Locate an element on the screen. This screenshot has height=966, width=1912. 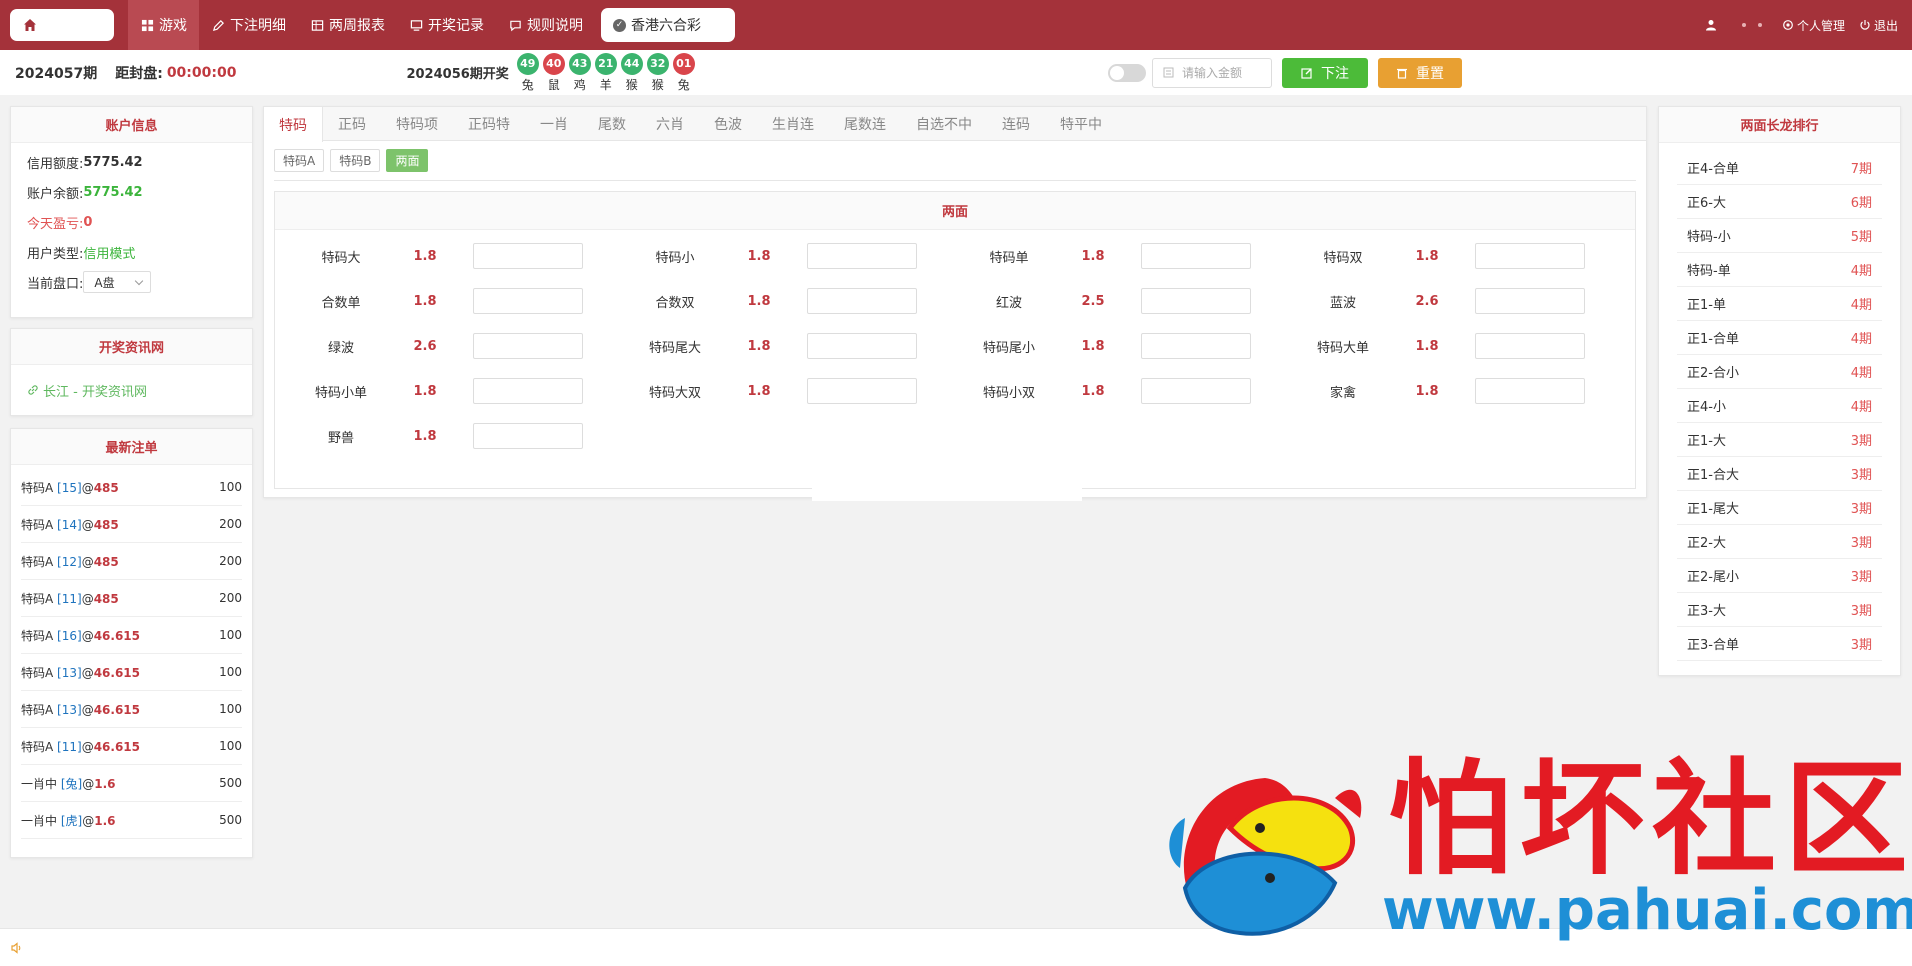
draw-ball: 01 is located at coordinates (683, 63).